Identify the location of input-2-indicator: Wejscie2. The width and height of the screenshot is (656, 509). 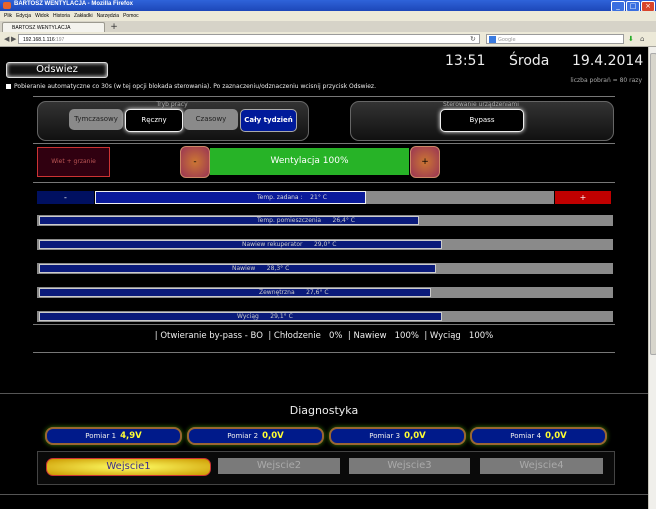
(279, 466).